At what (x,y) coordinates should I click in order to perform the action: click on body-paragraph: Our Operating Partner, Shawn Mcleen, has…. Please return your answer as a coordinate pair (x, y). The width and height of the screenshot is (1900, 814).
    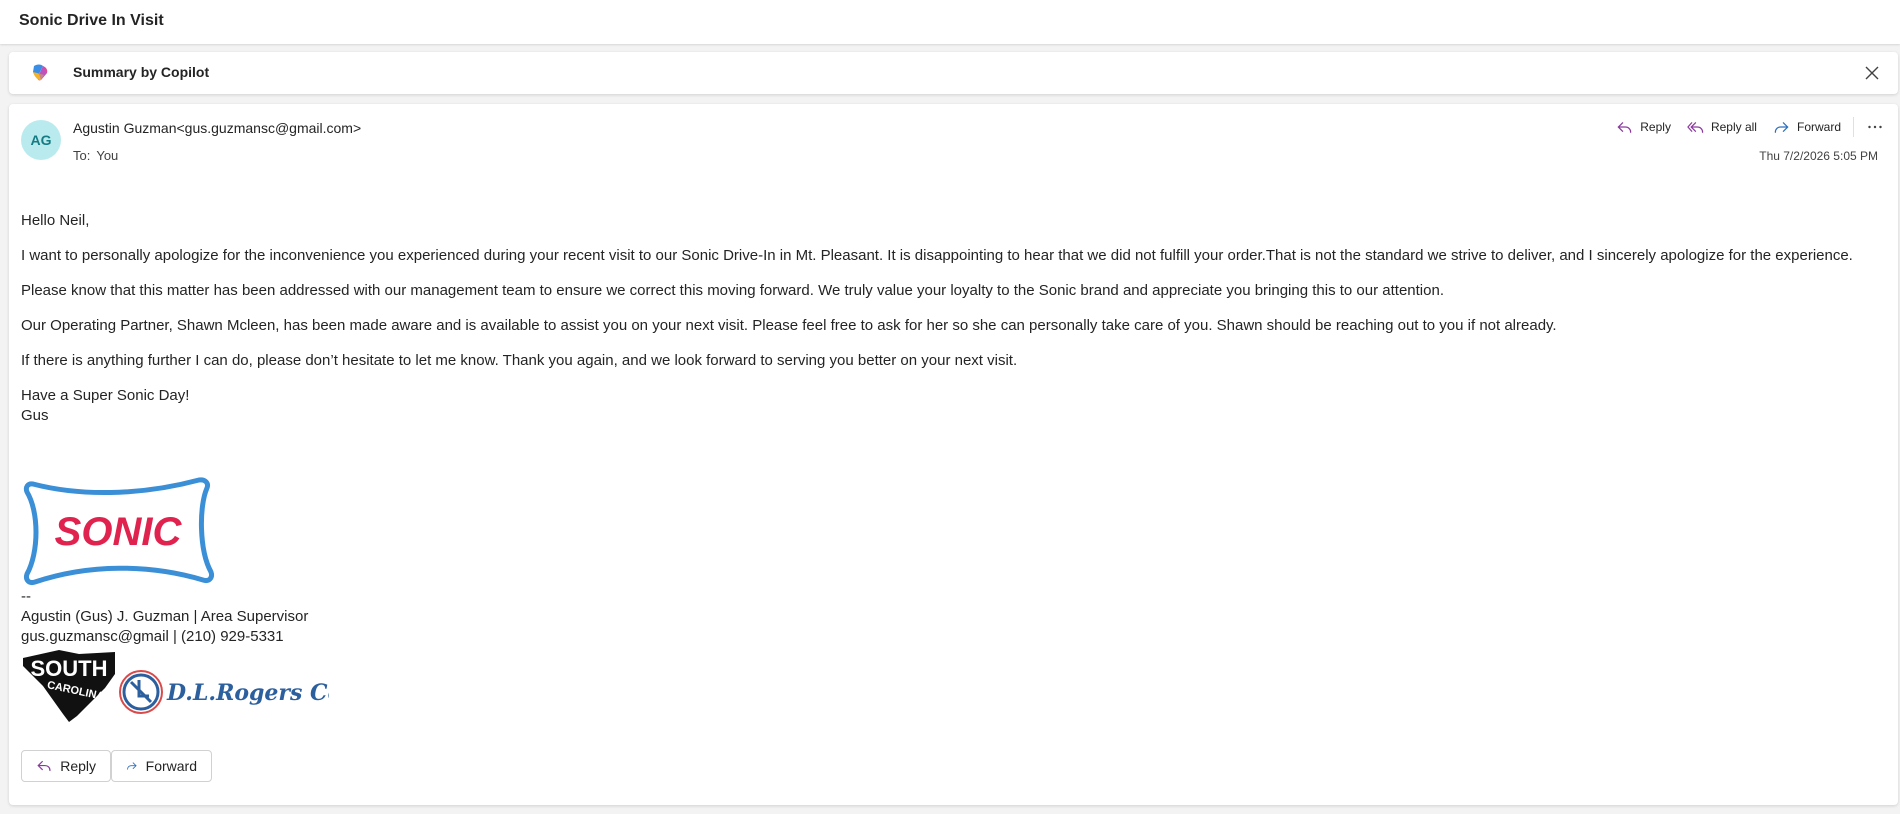
    Looking at the image, I should click on (789, 325).